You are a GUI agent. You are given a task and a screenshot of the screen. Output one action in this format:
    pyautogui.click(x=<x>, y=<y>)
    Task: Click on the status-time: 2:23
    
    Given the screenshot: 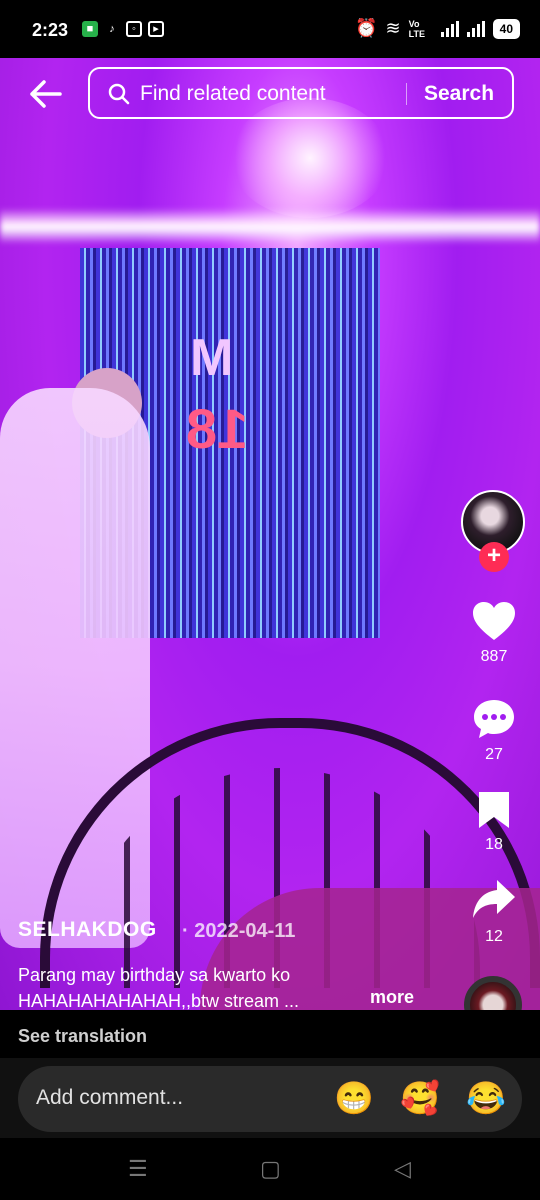 What is the action you would take?
    pyautogui.click(x=50, y=30)
    